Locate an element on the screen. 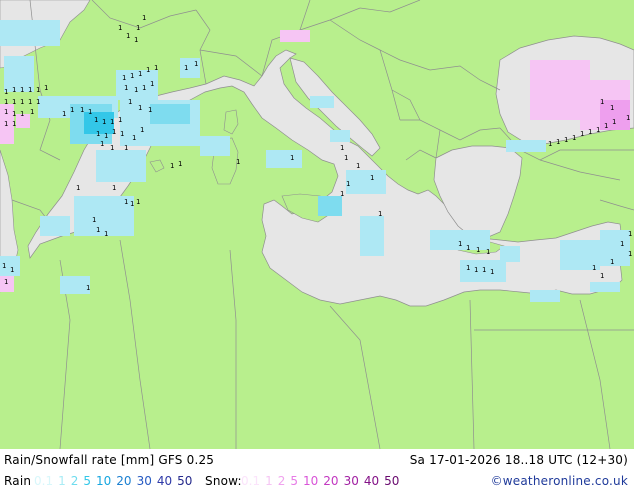  rain-legend-label: Rain is located at coordinates (18, 481).